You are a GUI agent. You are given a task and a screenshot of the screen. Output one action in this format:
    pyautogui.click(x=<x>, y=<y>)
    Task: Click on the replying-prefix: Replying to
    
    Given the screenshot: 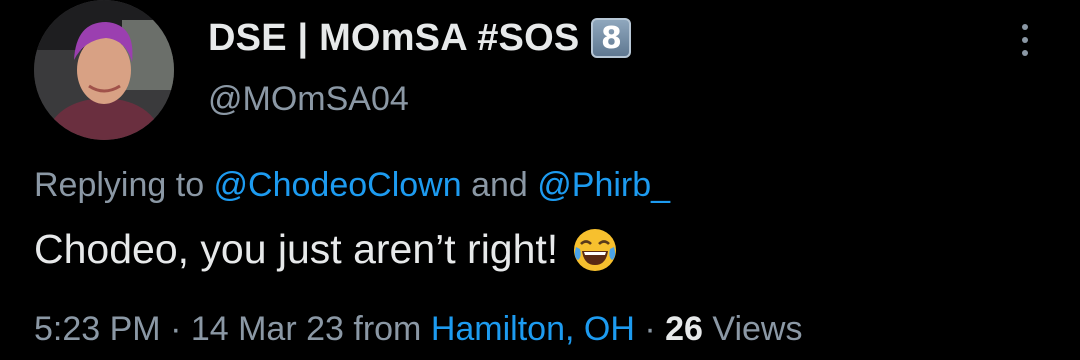 What is the action you would take?
    pyautogui.click(x=124, y=185)
    